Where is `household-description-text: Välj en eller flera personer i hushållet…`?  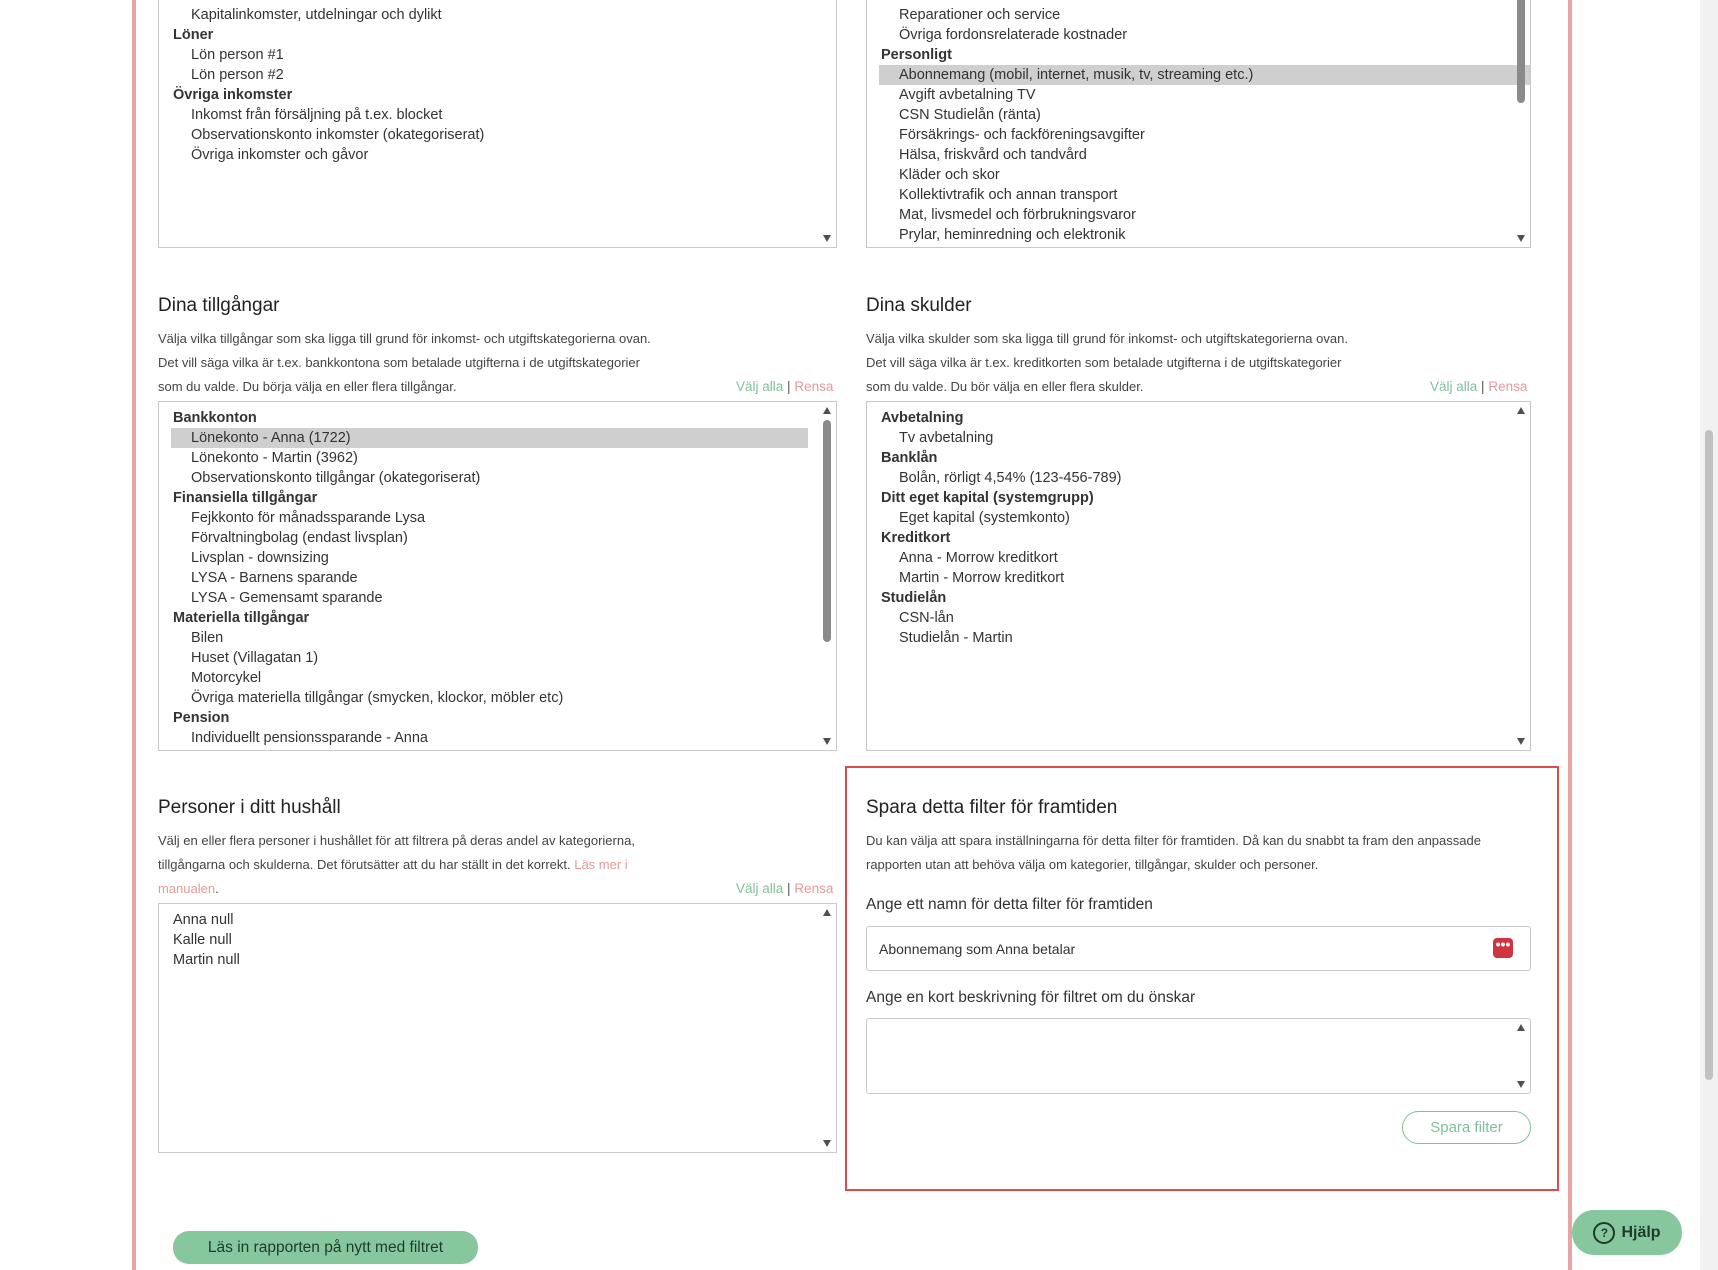
household-description-text: Välj en eller flera personer i hushållet… is located at coordinates (396, 852).